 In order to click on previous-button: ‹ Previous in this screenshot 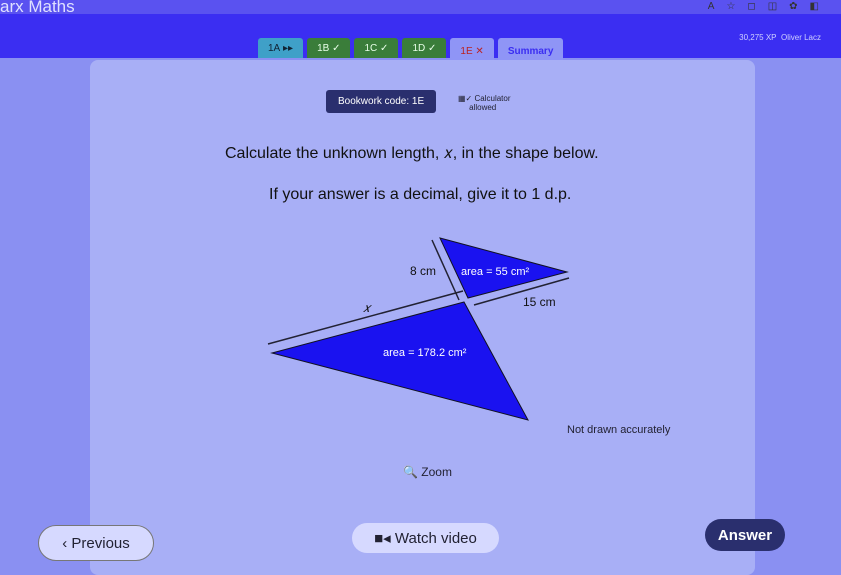, I will do `click(96, 543)`.